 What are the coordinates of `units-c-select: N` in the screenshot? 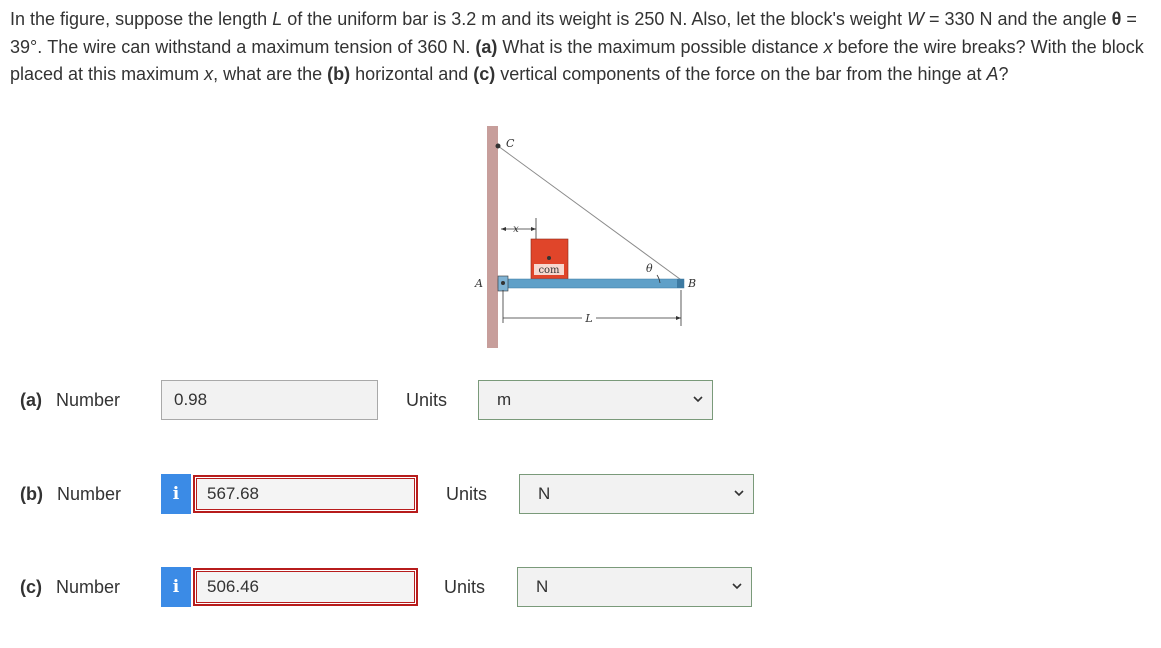 It's located at (634, 587).